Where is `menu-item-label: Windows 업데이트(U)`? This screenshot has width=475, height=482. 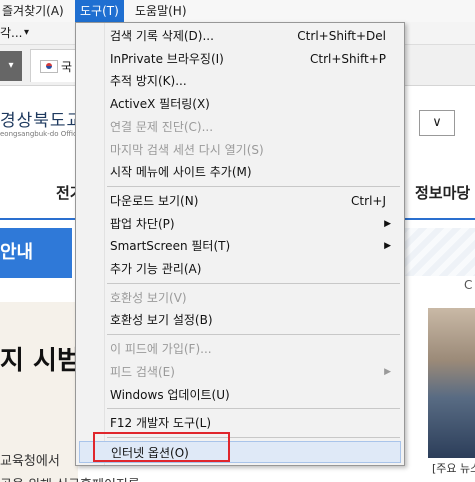 menu-item-label: Windows 업데이트(U) is located at coordinates (170, 394).